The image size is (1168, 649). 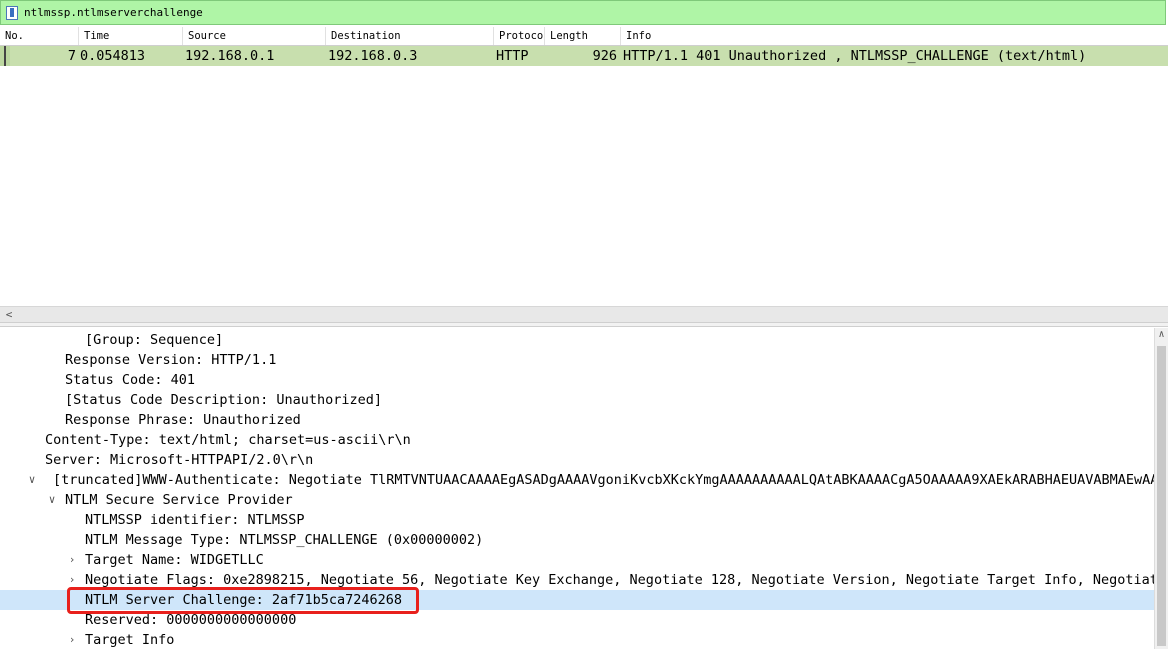 What do you see at coordinates (9, 315) in the screenshot?
I see `scroll-left-arrow-icon: <` at bounding box center [9, 315].